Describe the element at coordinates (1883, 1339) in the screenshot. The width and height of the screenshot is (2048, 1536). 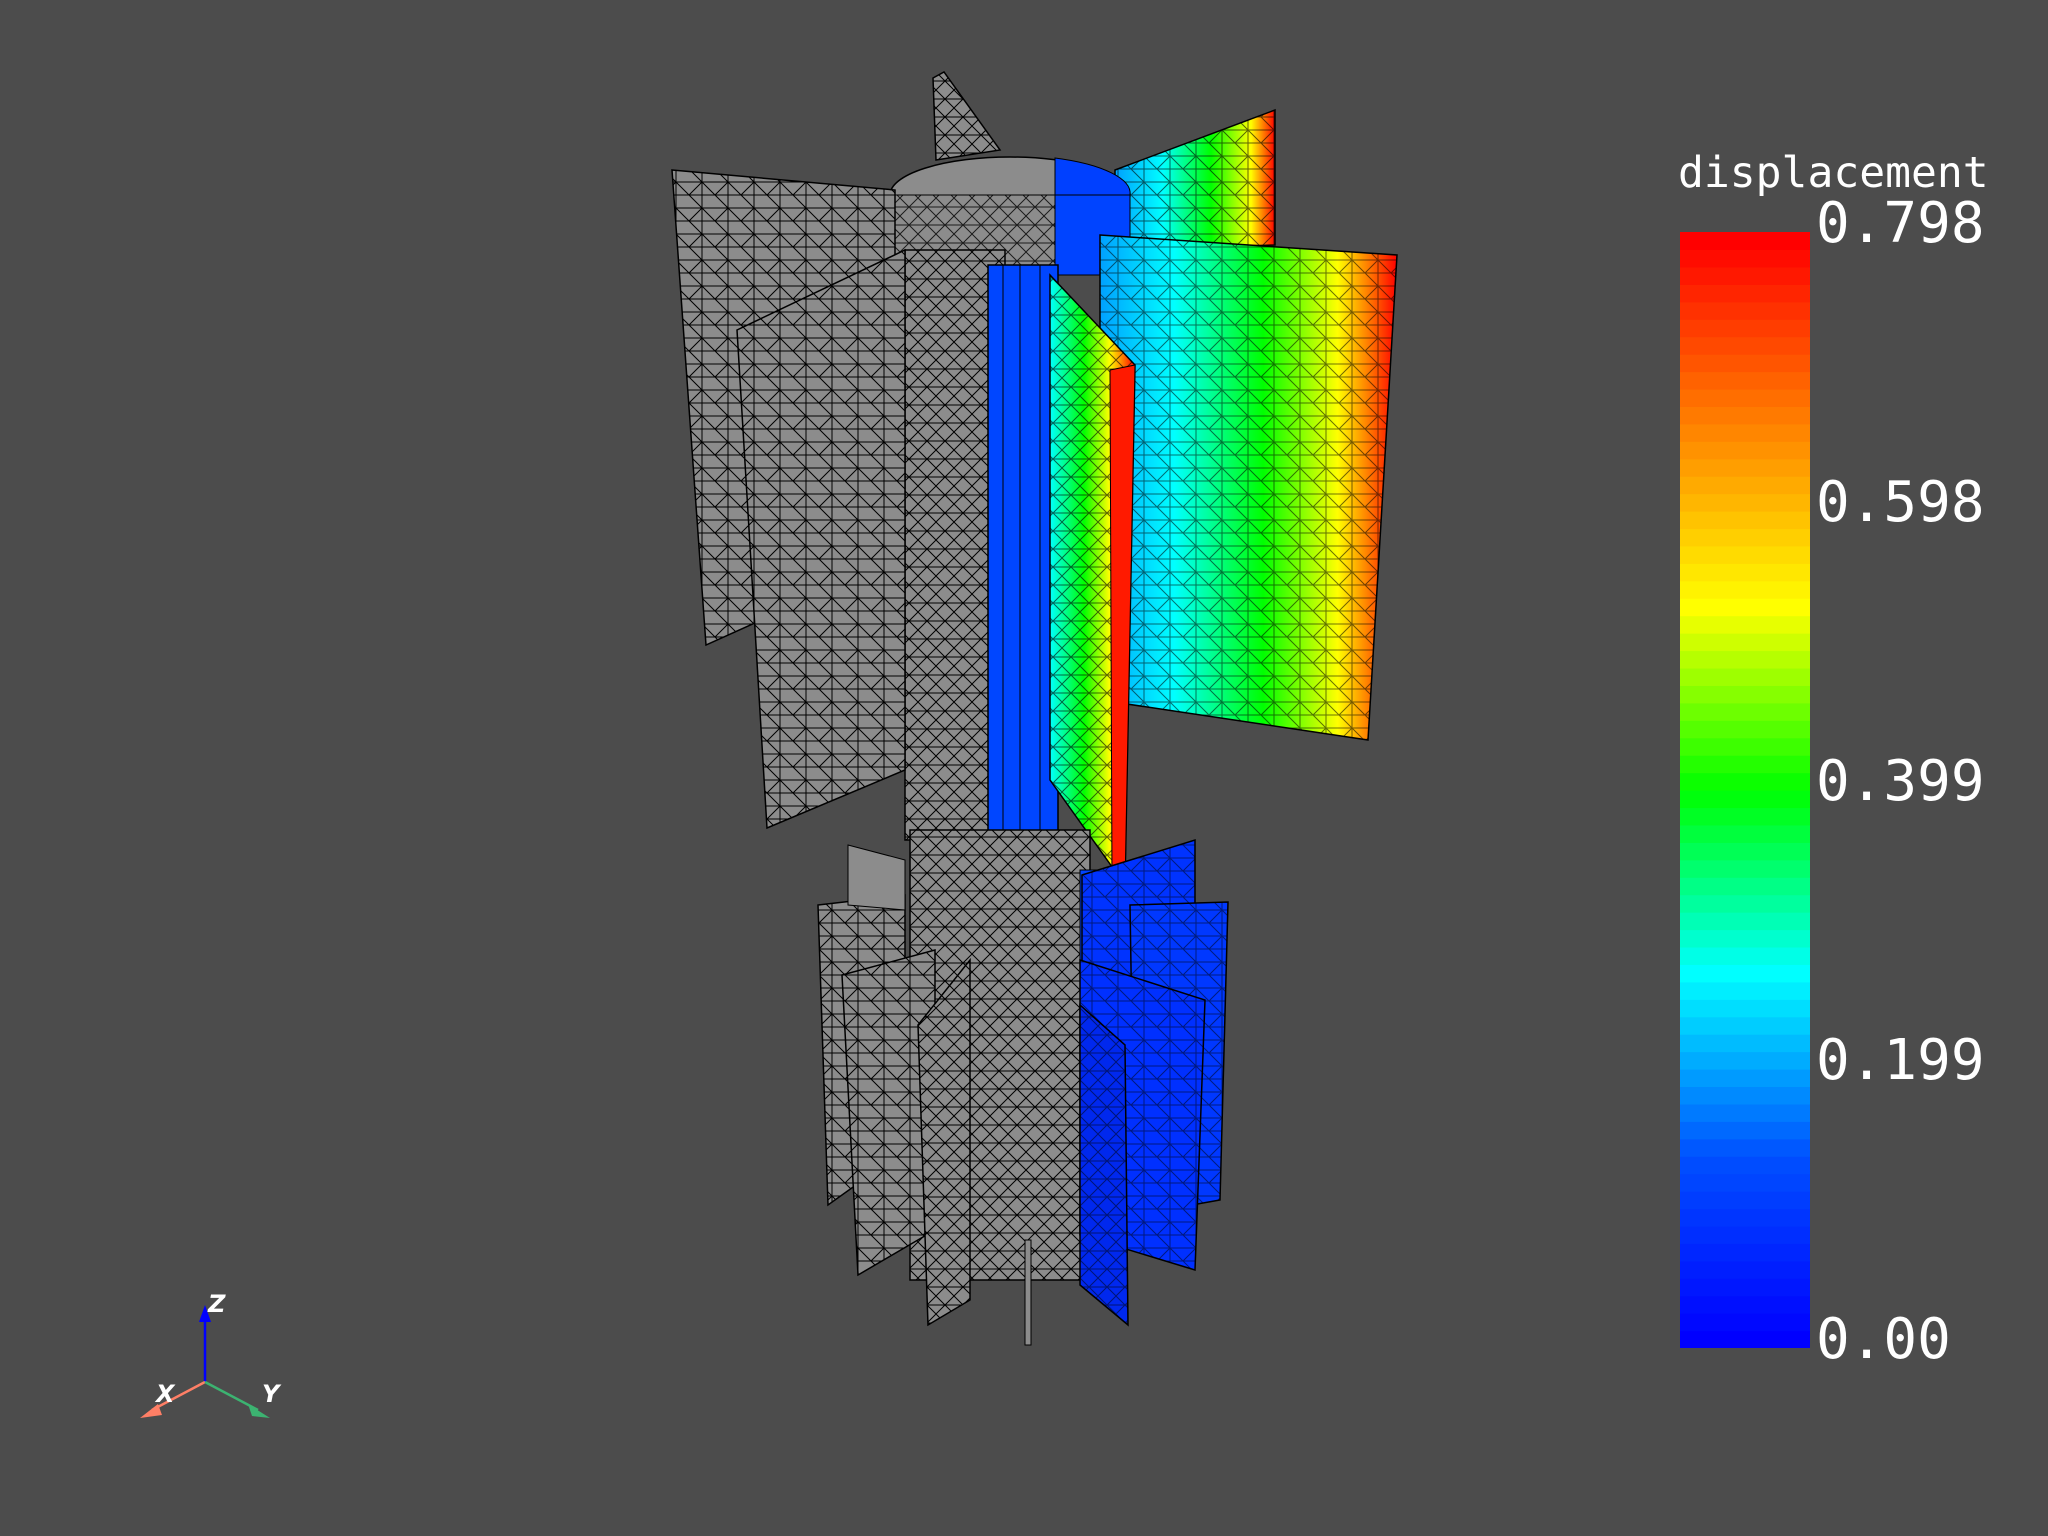
I see `tick-label: 0.00` at that location.